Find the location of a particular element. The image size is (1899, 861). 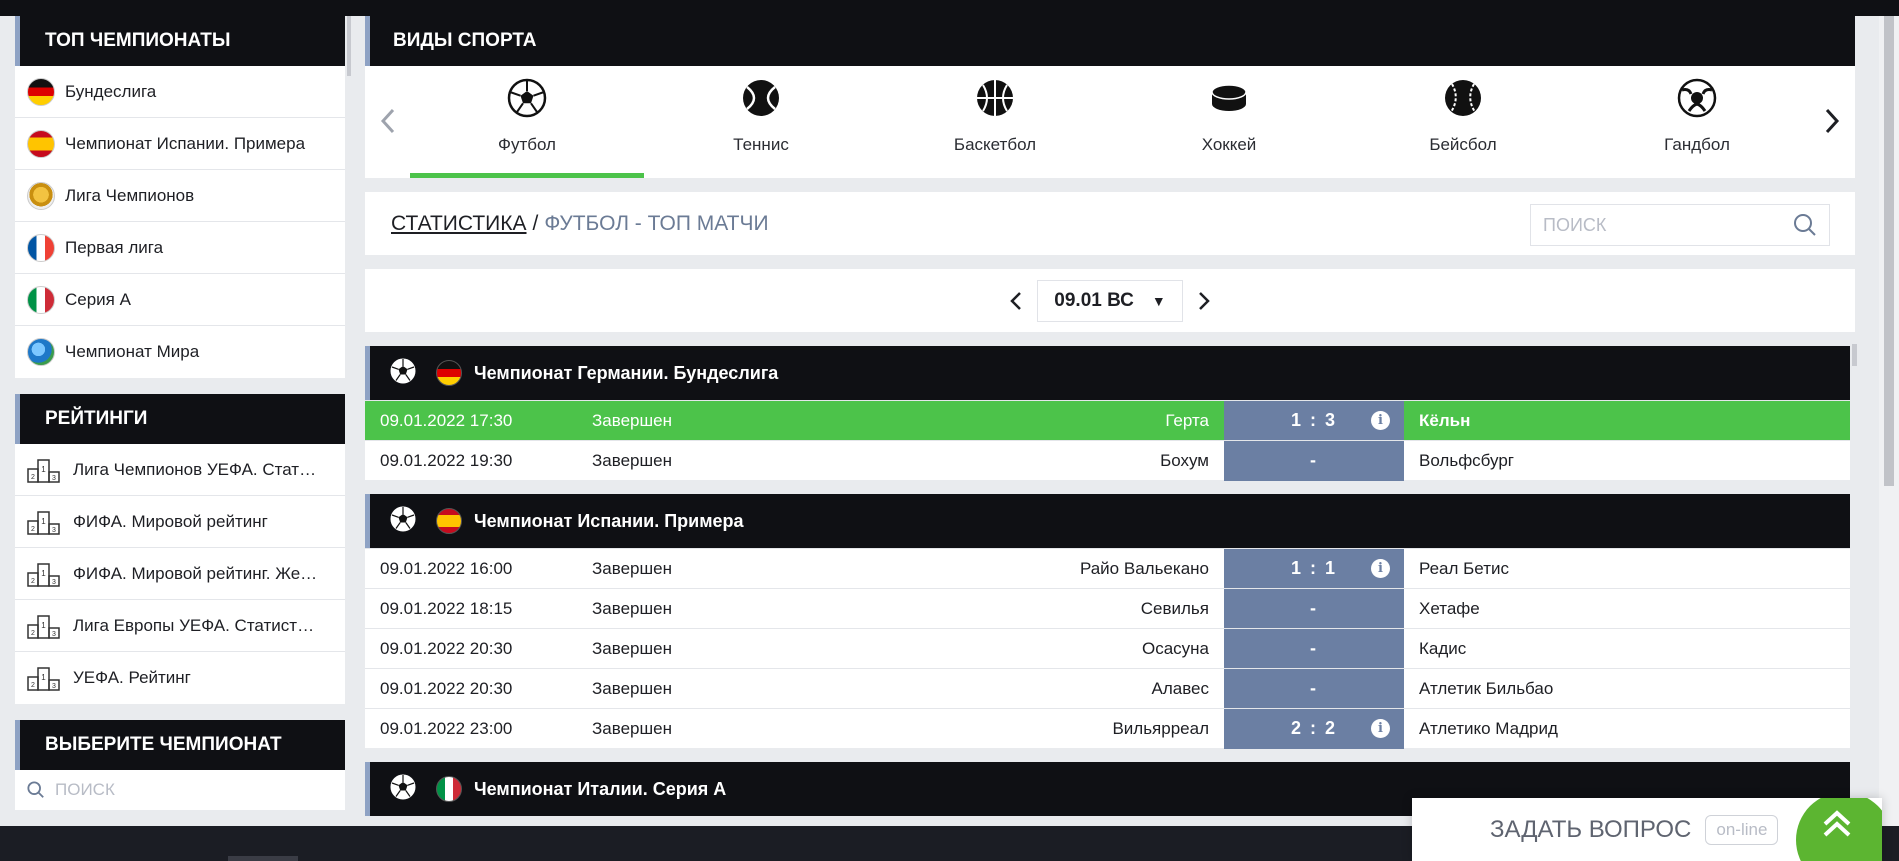

away-team: Атлетик Бильбао is located at coordinates (1486, 688).